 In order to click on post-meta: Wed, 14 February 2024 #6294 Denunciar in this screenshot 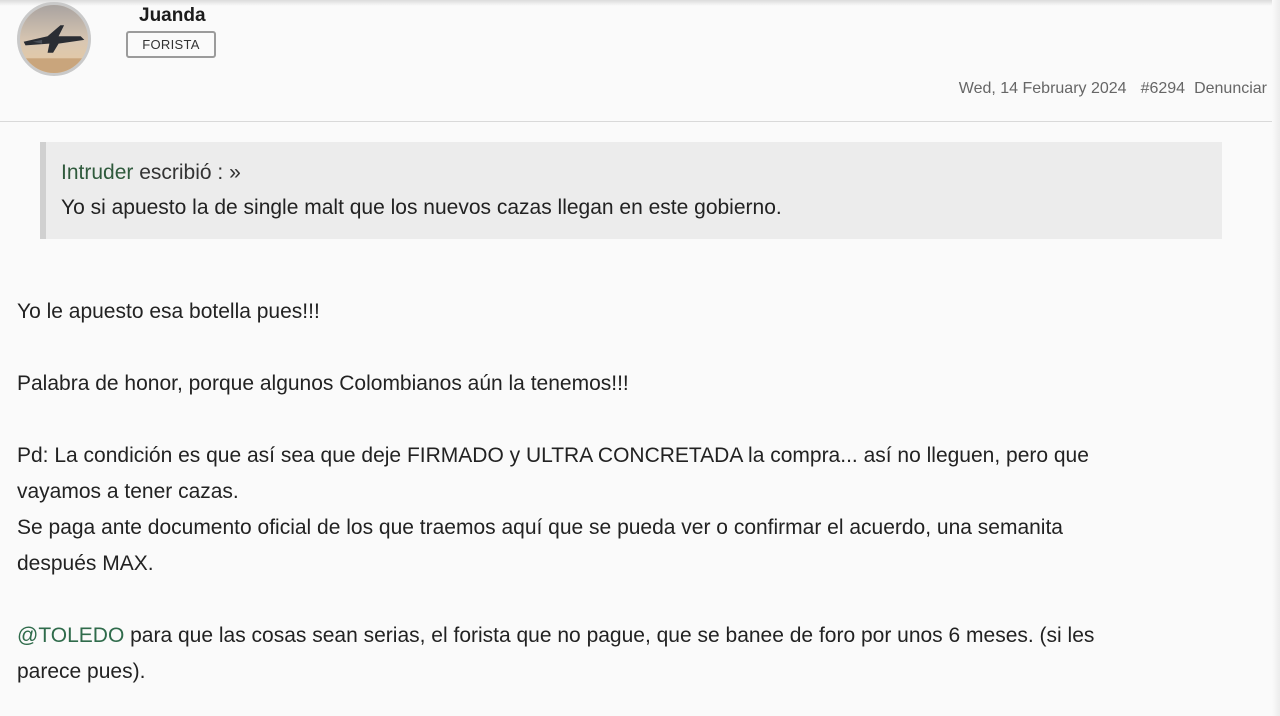, I will do `click(1113, 89)`.